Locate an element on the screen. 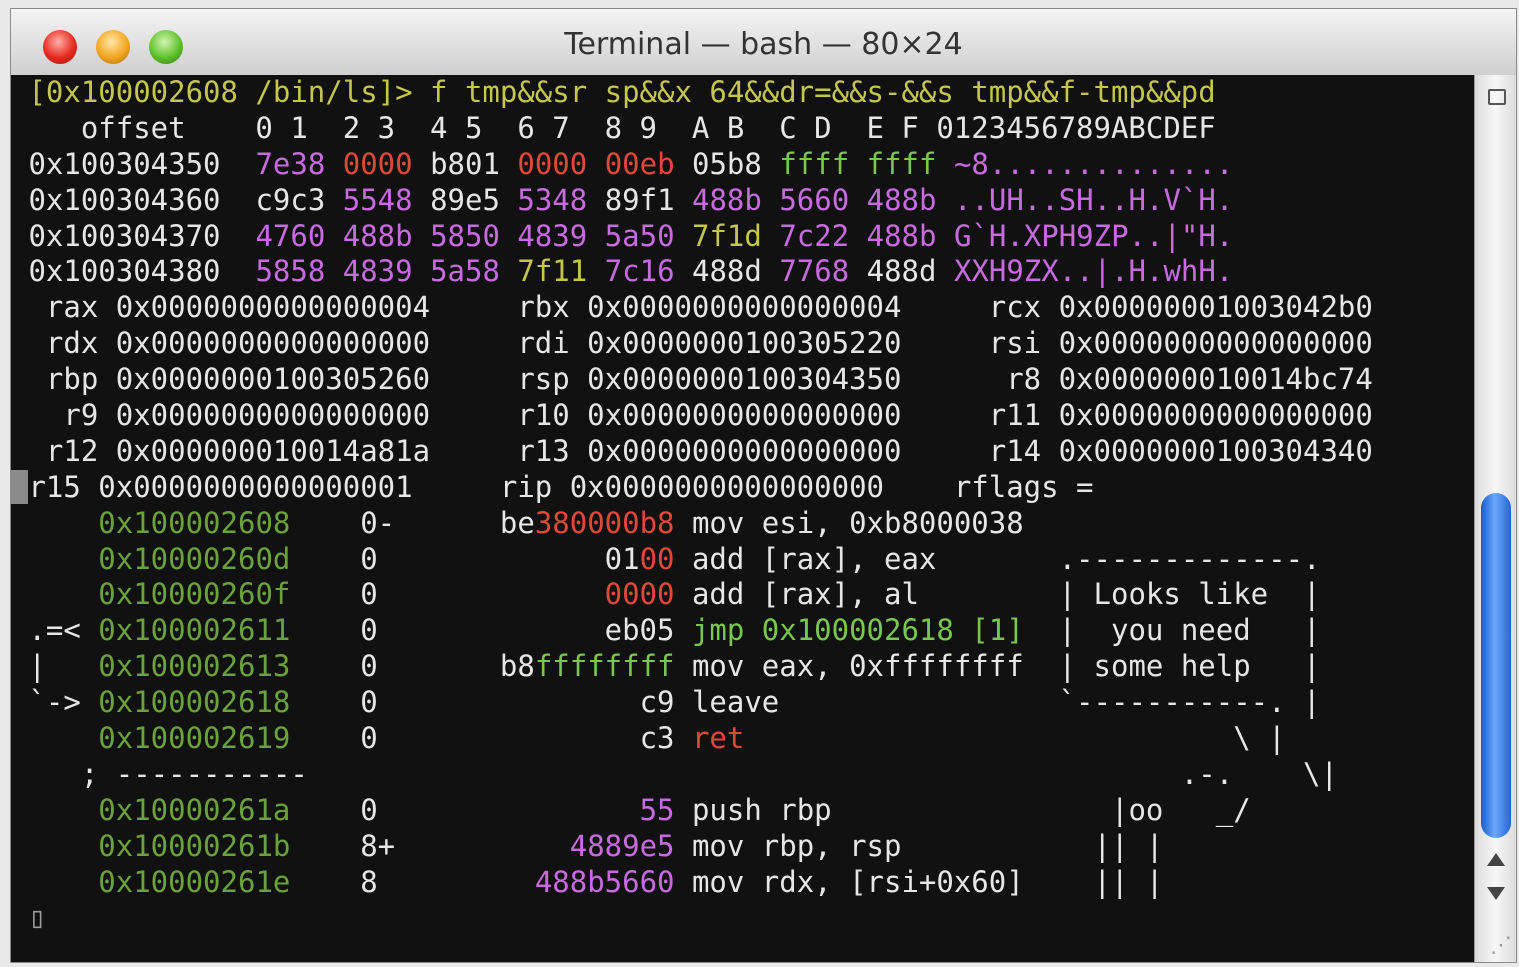 This screenshot has width=1519, height=967. opcode-bytes: b8 is located at coordinates (517, 666).